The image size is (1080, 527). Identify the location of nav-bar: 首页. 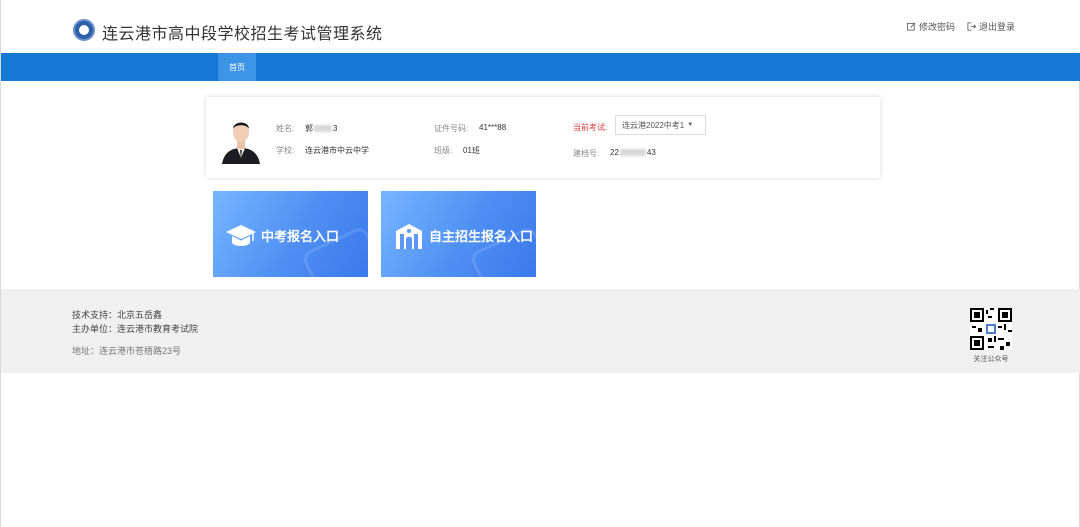
(540, 67).